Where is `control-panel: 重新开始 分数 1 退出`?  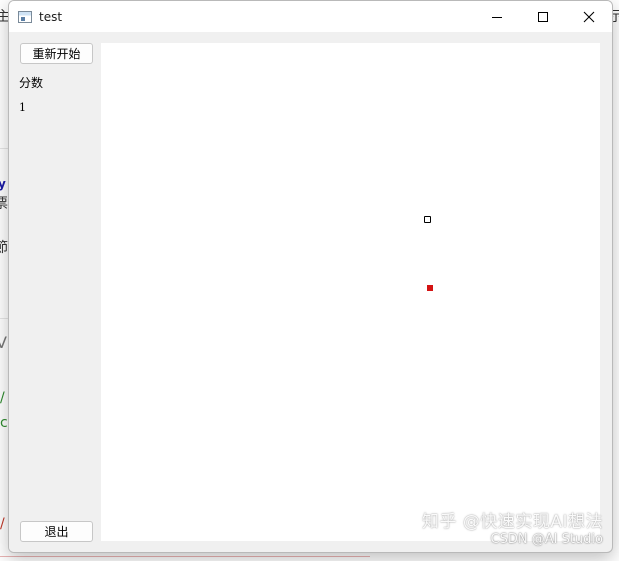 control-panel: 重新开始 分数 1 退出 is located at coordinates (55, 292).